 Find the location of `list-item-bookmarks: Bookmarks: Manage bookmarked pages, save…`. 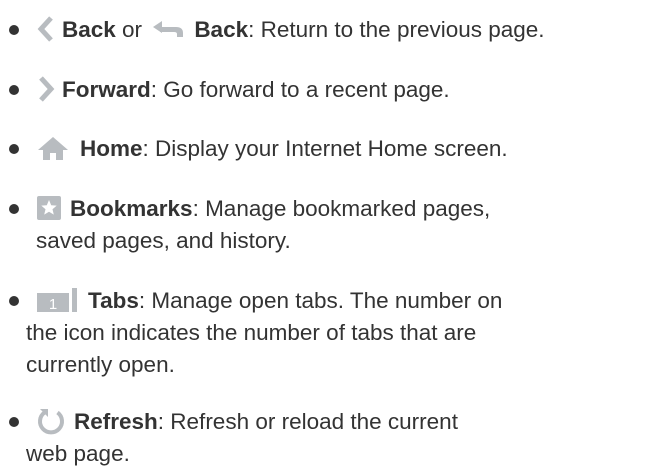

list-item-bookmarks: Bookmarks: Manage bookmarked pages, save… is located at coordinates (335, 225).